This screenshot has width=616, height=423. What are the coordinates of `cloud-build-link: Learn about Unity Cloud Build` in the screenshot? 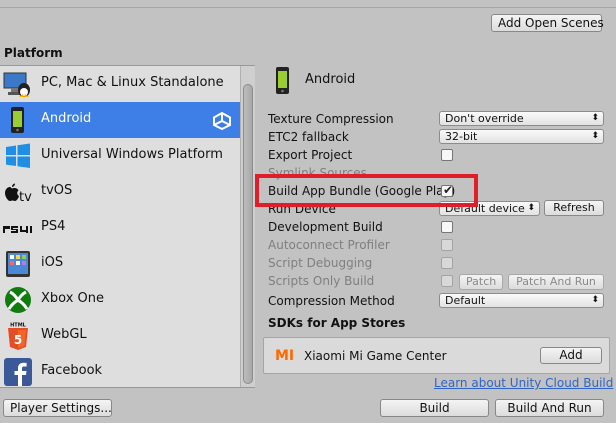 It's located at (523, 383).